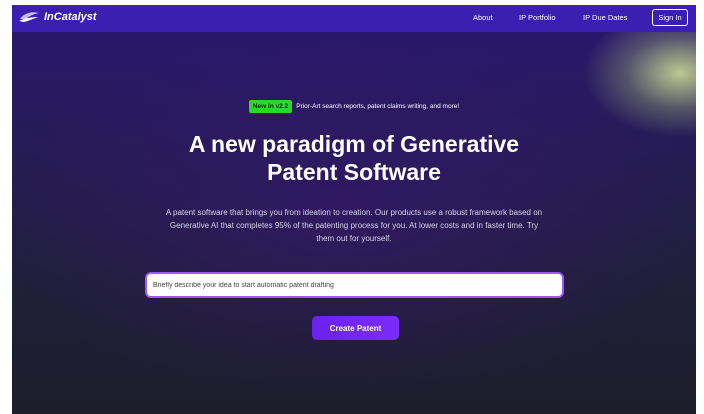  What do you see at coordinates (605, 17) in the screenshot?
I see `nav-link-ip-due-dates: IP Due Dates` at bounding box center [605, 17].